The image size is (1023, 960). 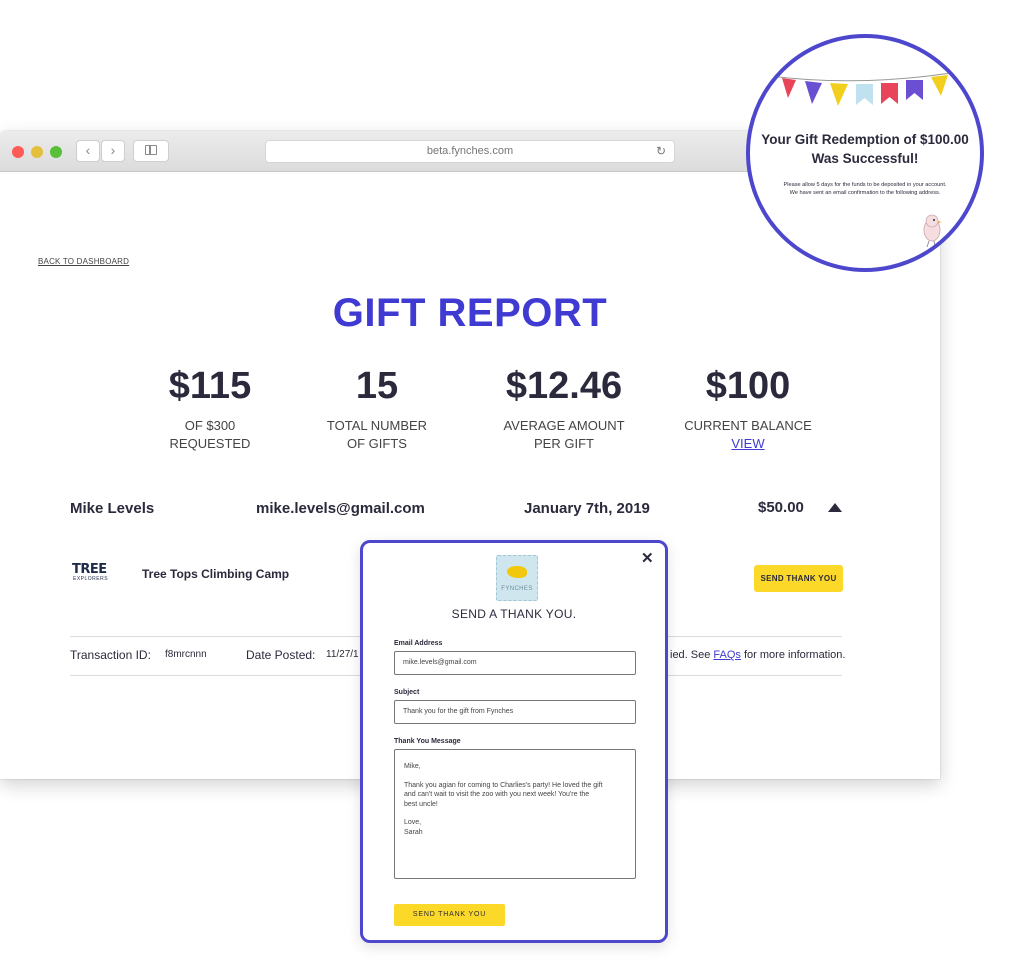 I want to click on success-title-line: Was Successful!, so click(x=865, y=158).